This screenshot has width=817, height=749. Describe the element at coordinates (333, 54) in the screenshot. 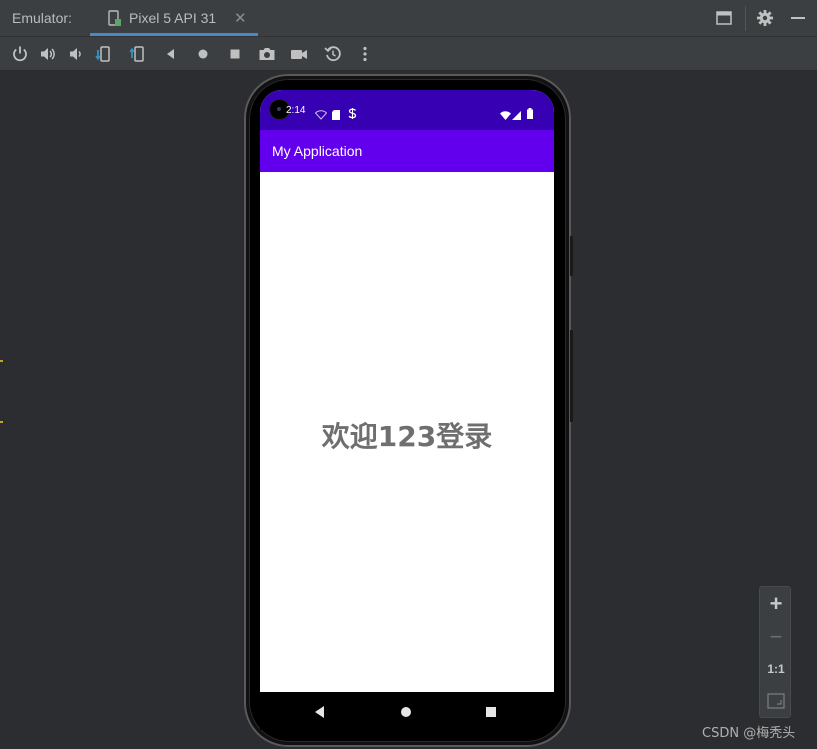

I see `snapshot-icon` at that location.